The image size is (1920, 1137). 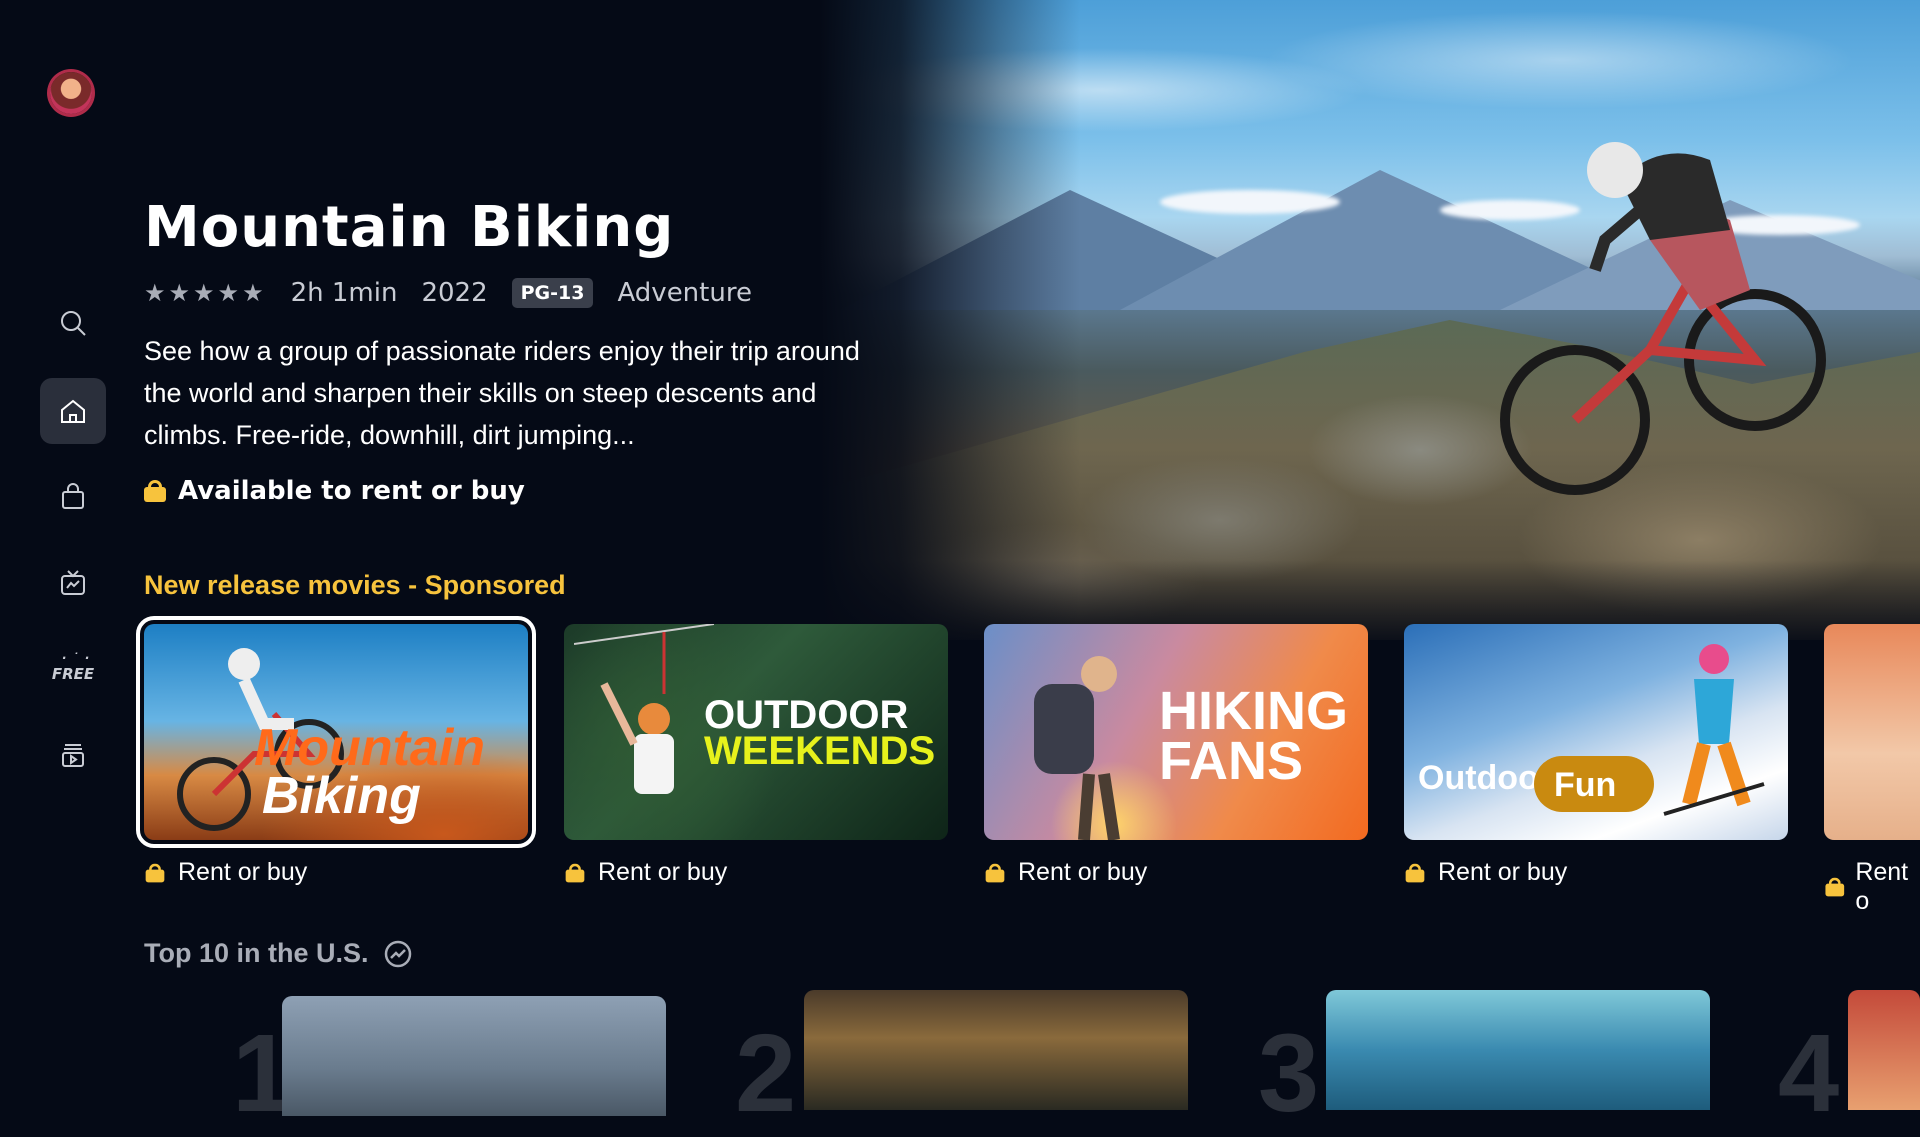 I want to click on rank-number: 2, so click(x=766, y=1073).